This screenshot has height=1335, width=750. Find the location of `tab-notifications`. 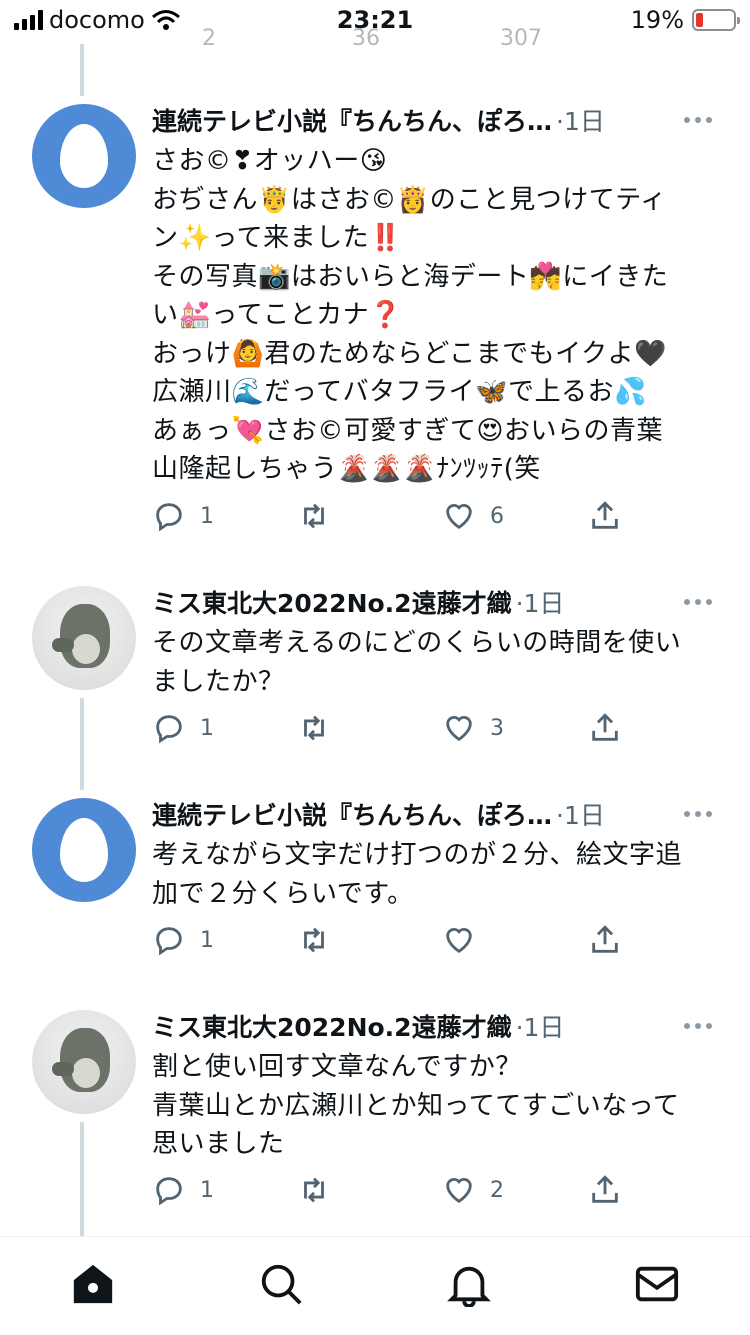

tab-notifications is located at coordinates (469, 1284).